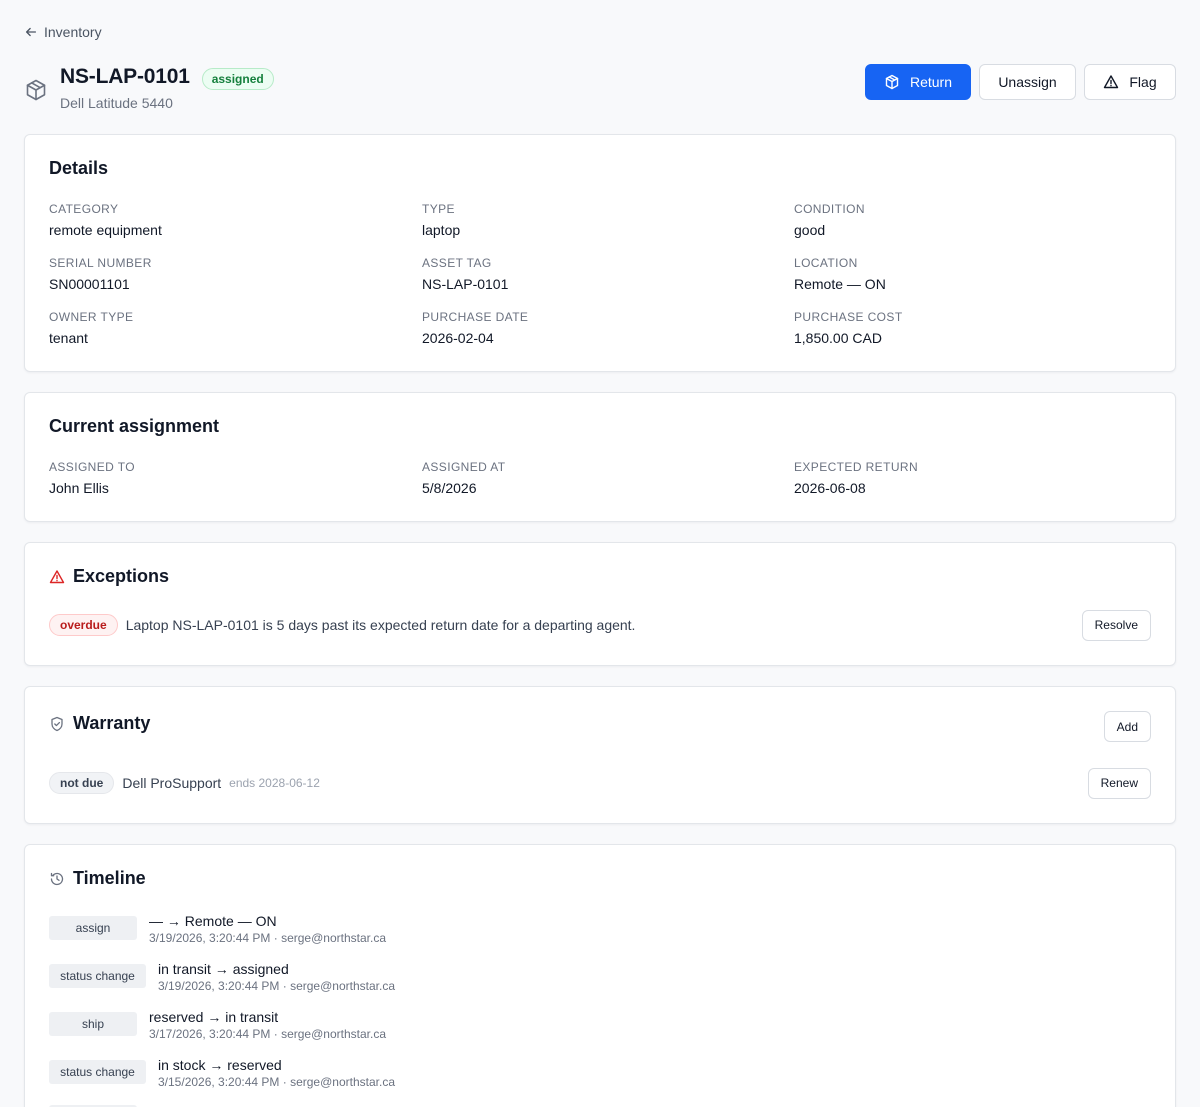 This screenshot has width=1200, height=1107. I want to click on unassign-button: Unassign, so click(1027, 82).